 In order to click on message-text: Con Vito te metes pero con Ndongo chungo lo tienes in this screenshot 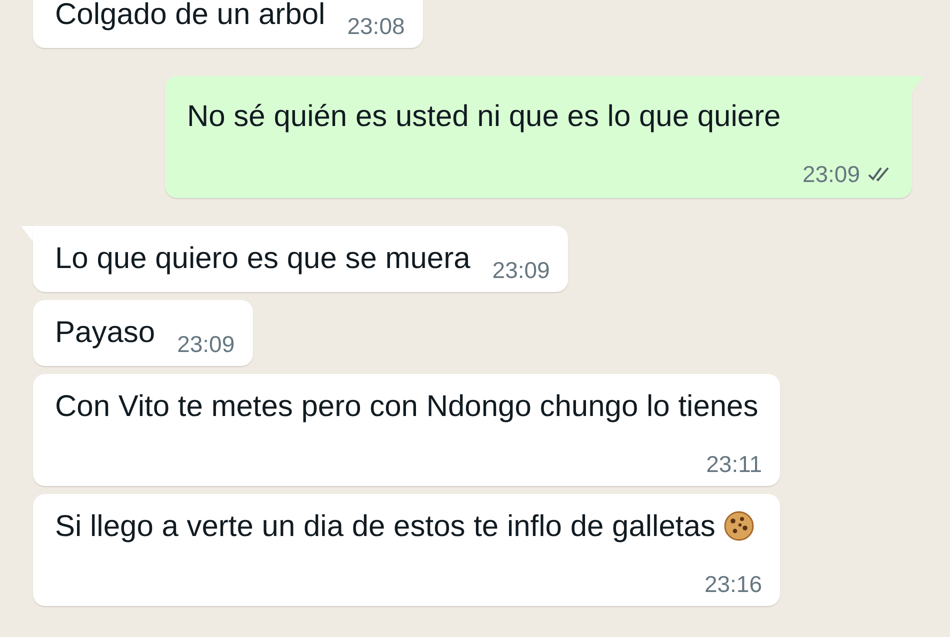, I will do `click(406, 406)`.